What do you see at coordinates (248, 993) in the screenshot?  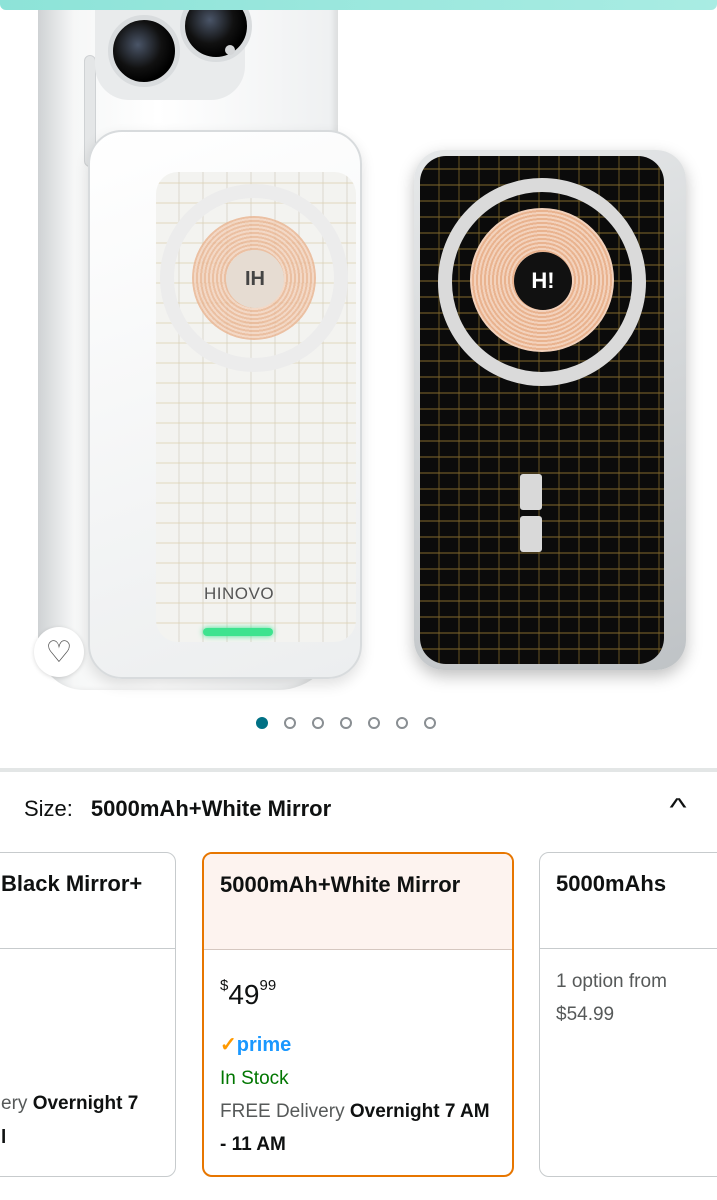 I see `option-price: $4999` at bounding box center [248, 993].